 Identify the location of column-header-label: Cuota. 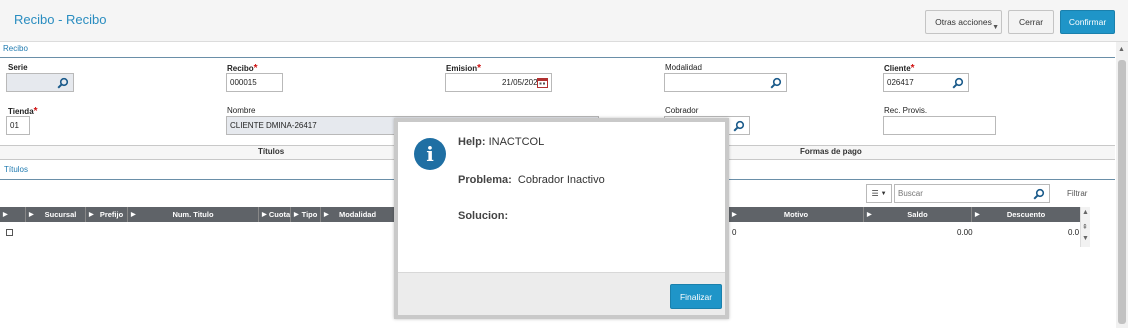
(279, 214).